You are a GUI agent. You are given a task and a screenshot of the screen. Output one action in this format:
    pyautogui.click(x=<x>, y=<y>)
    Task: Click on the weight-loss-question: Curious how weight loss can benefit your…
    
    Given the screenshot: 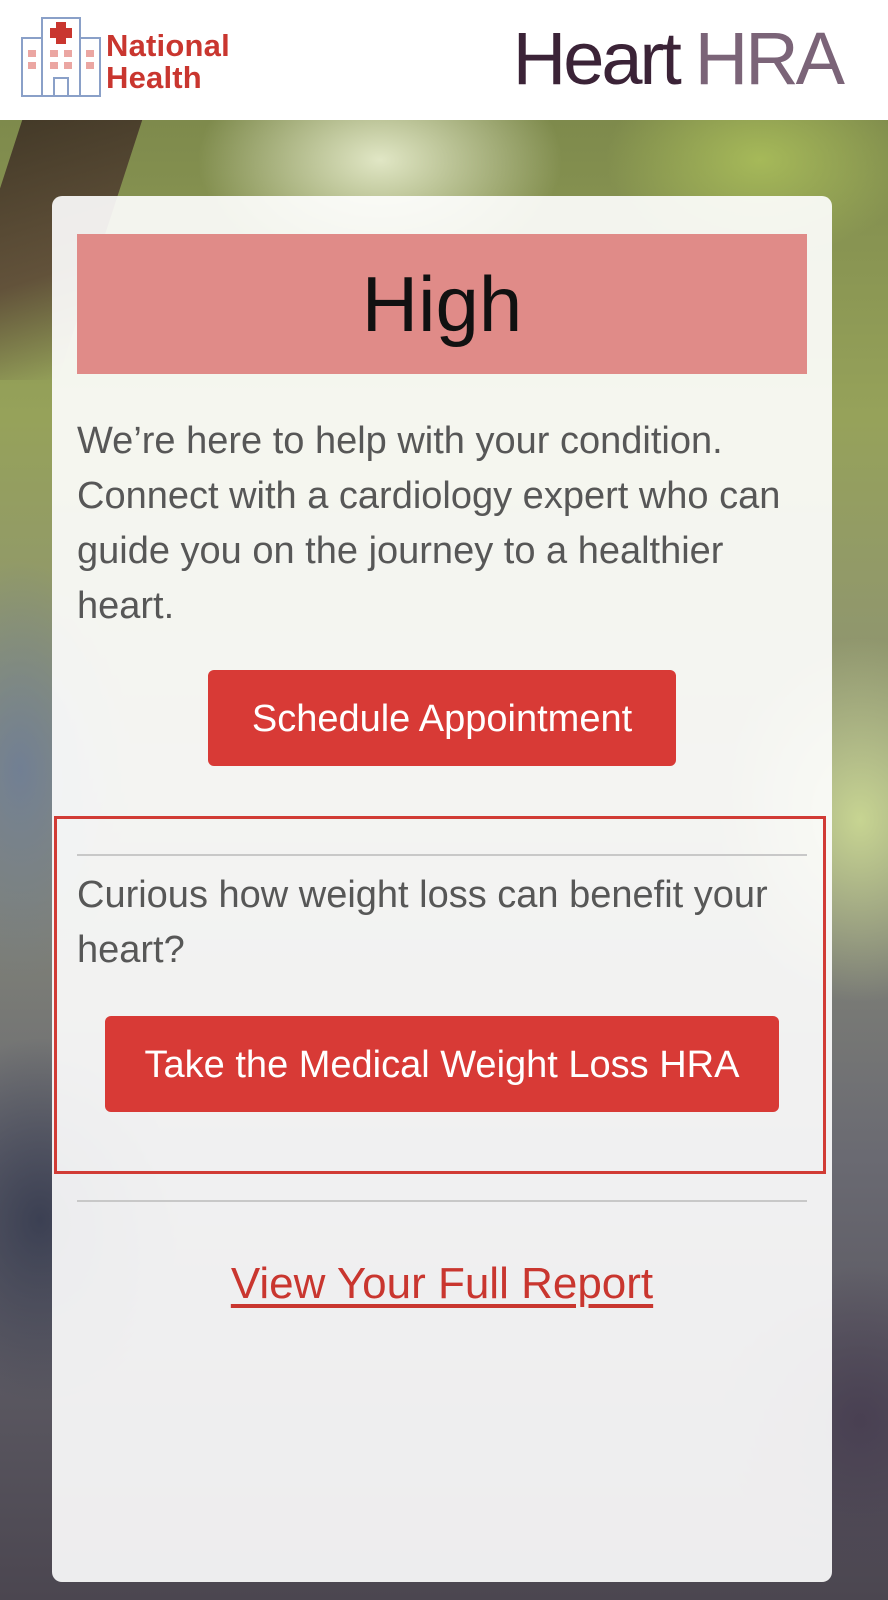 What is the action you would take?
    pyautogui.click(x=422, y=922)
    